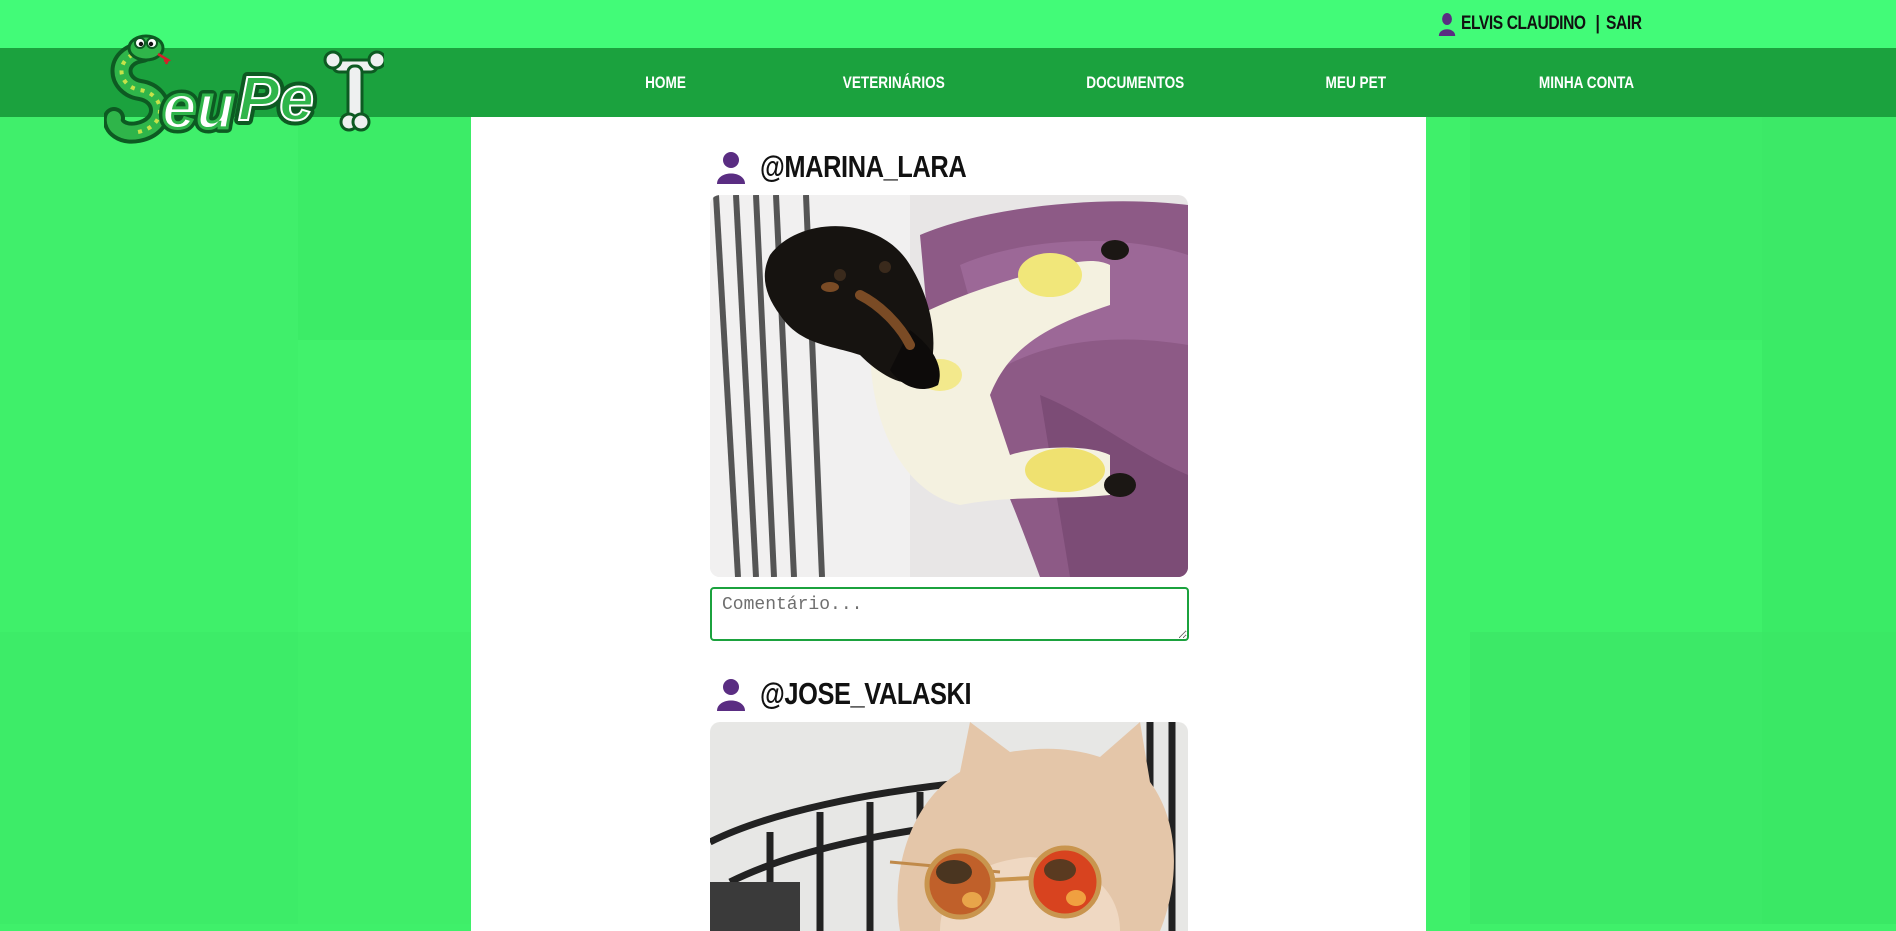 The image size is (1896, 931). I want to click on user-name: ELVIS CLAUDINO, so click(1523, 24).